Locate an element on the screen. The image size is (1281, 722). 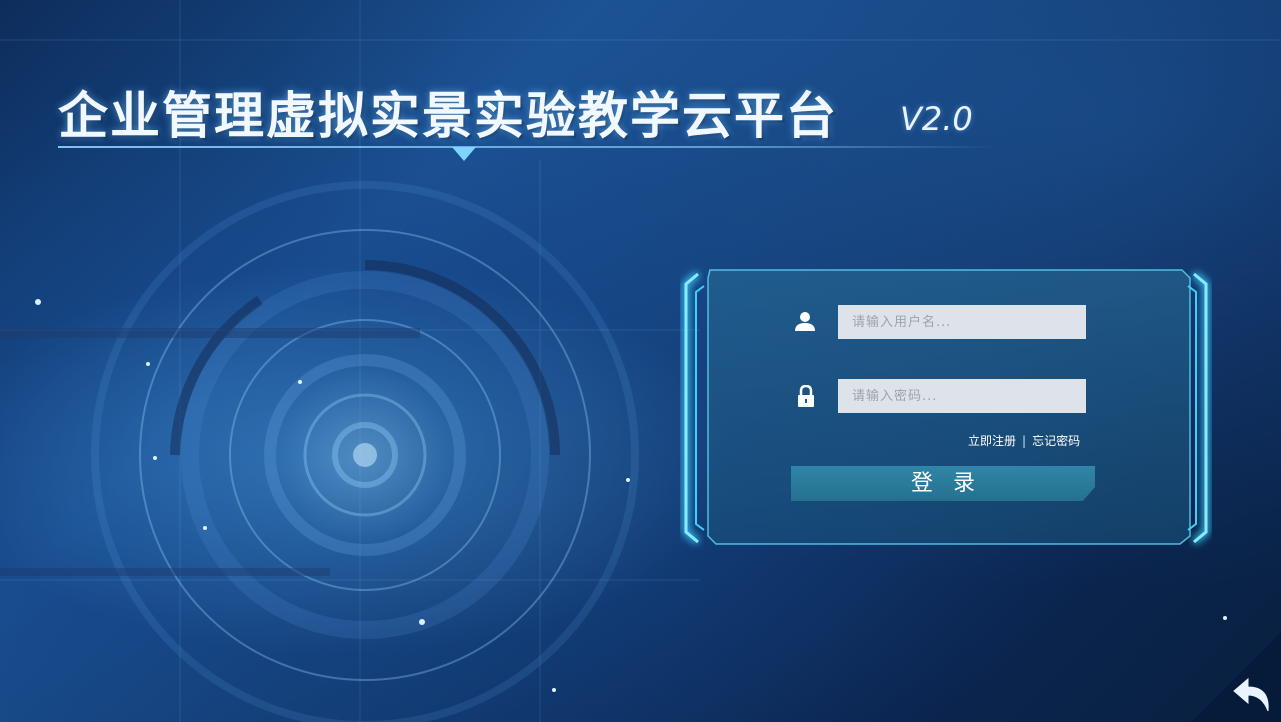
app-version: V2.0 is located at coordinates (936, 119).